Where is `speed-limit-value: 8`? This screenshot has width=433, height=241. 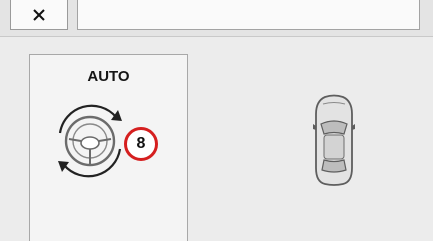
speed-limit-value: 8 is located at coordinates (141, 143).